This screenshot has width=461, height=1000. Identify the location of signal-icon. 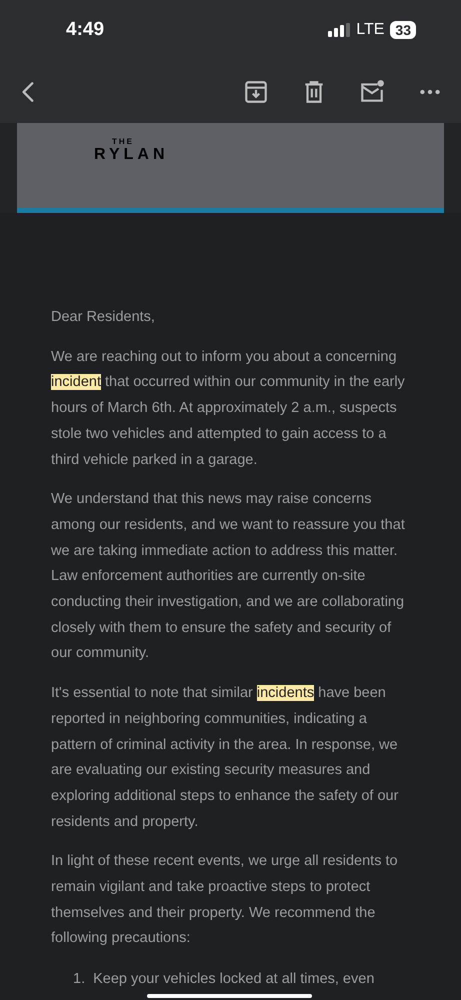
(339, 30).